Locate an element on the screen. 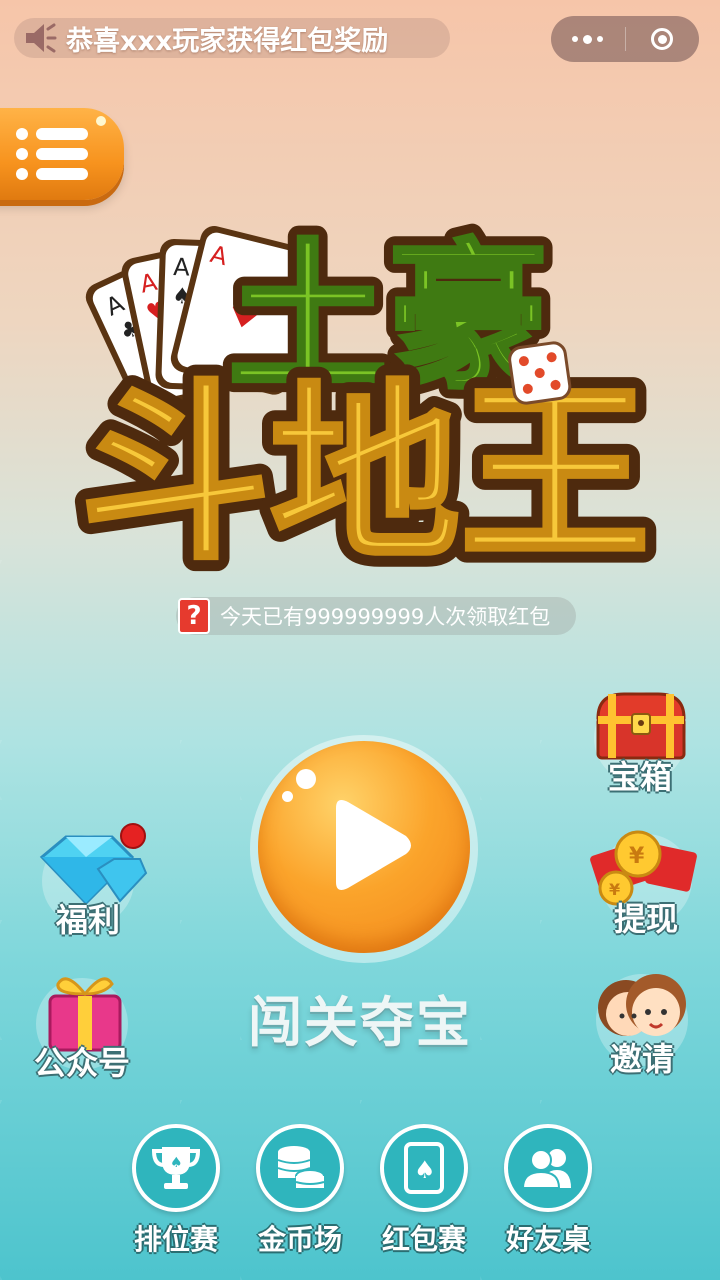 Image resolution: width=720 pixels, height=1280 pixels. invite-button: 邀请 is located at coordinates (642, 1024).